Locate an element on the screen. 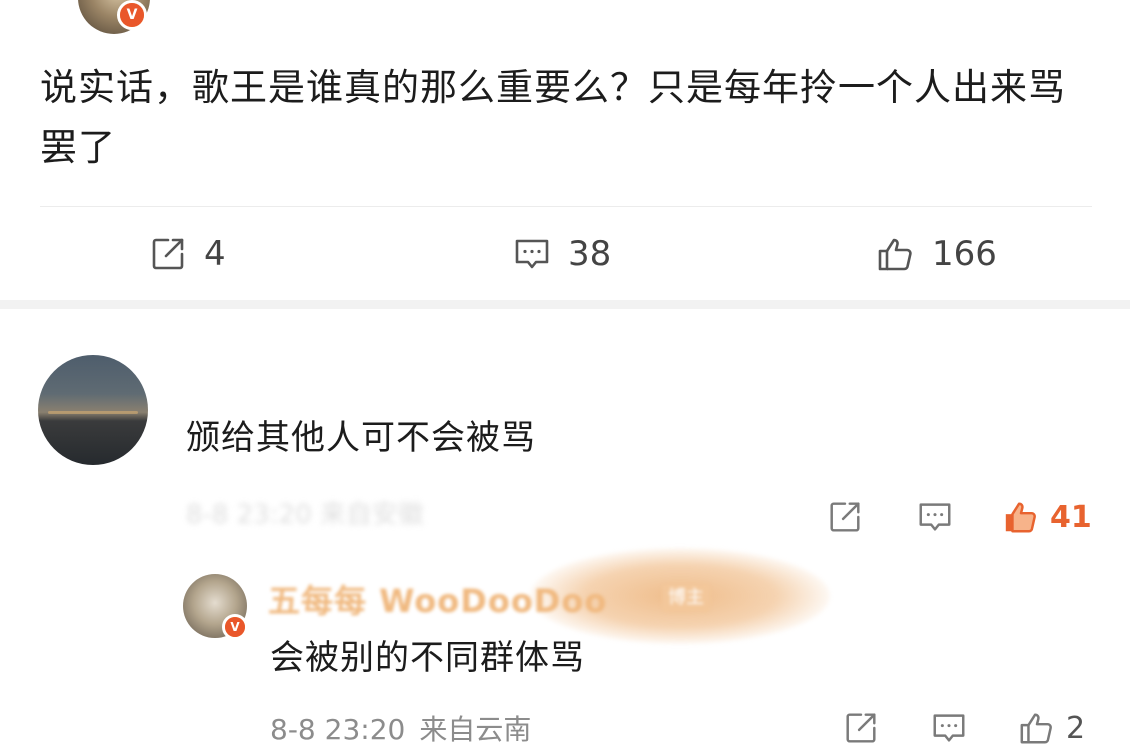  reply-author-name: 五每每 WooDooDoo is located at coordinates (437, 599).